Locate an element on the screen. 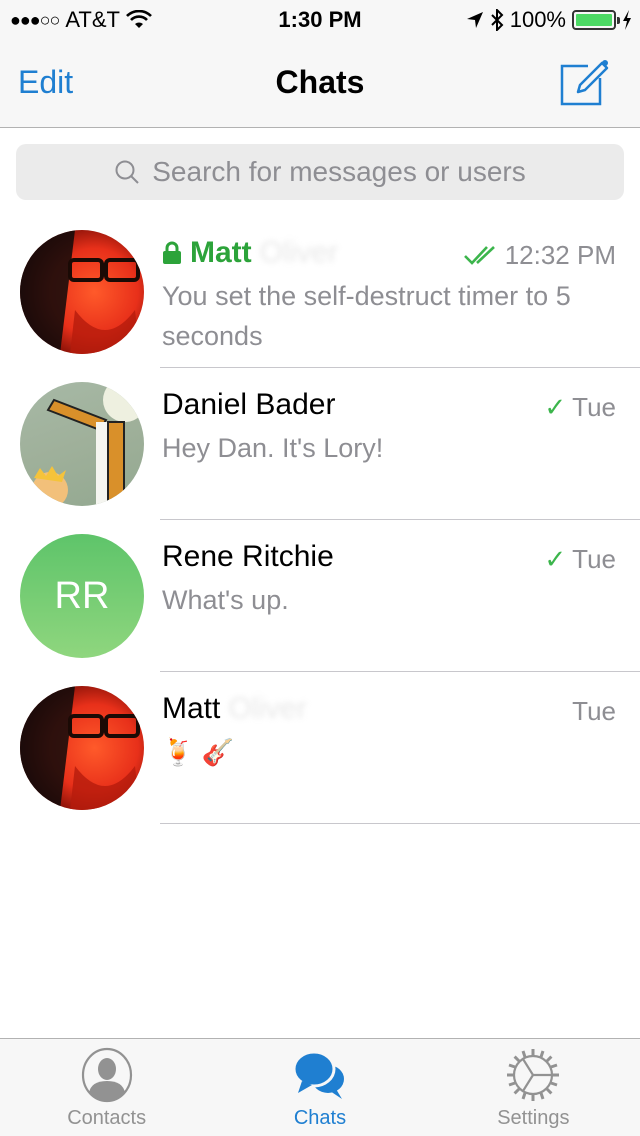 This screenshot has height=1136, width=640. compose-button is located at coordinates (584, 83).